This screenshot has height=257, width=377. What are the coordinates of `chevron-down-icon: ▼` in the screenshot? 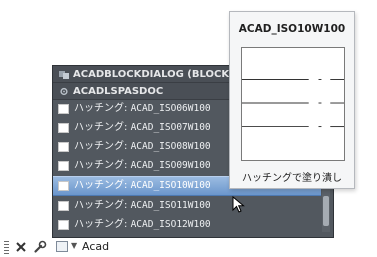 It's located at (74, 245).